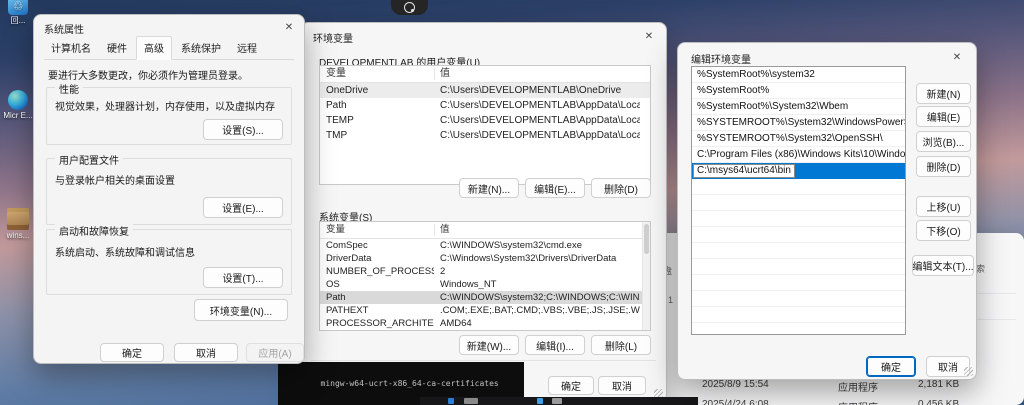 This screenshot has height=405, width=1024. Describe the element at coordinates (165, 107) in the screenshot. I see `group-description: 视觉效果，处理器计划，内存使用，以及虚拟内存` at that location.